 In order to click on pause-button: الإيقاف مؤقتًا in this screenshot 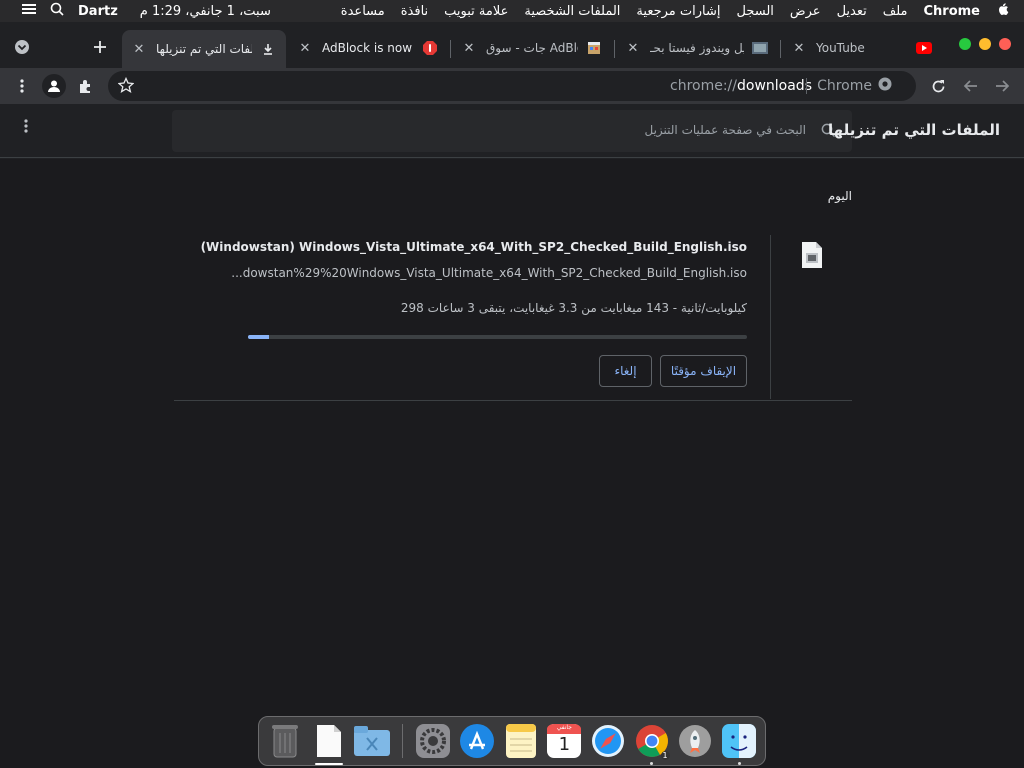, I will do `click(703, 371)`.